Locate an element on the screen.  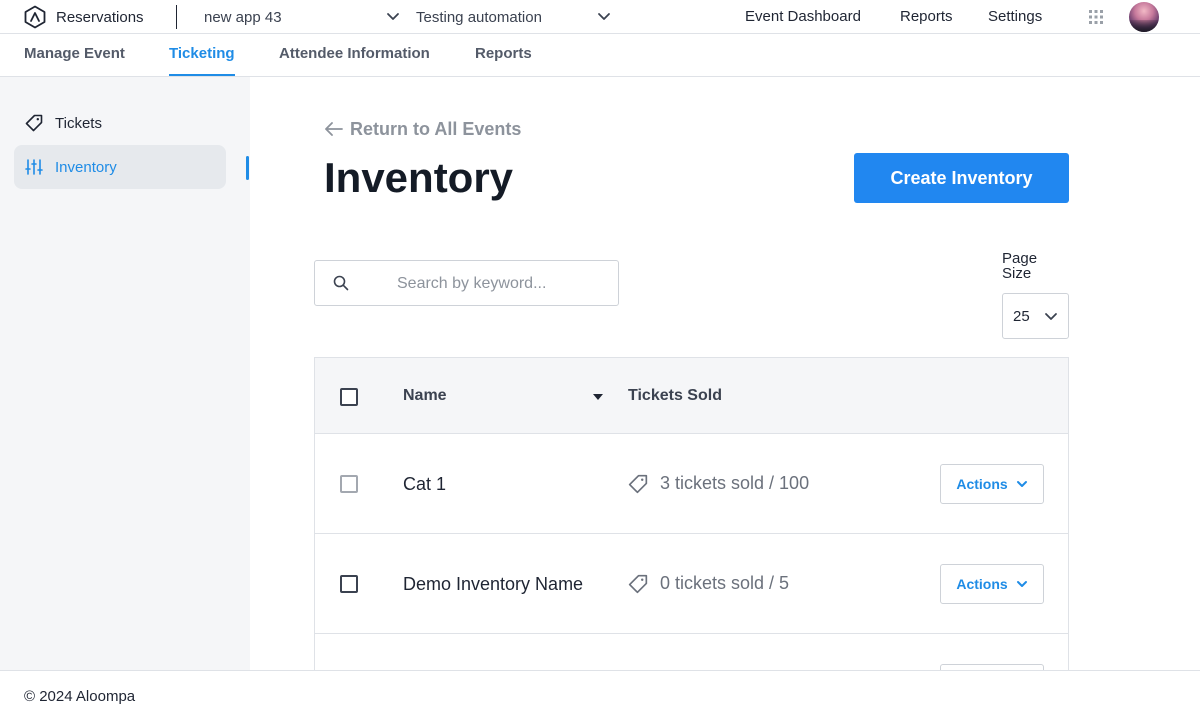
column-header-tickets-sold: Tickets Sold is located at coordinates (675, 395).